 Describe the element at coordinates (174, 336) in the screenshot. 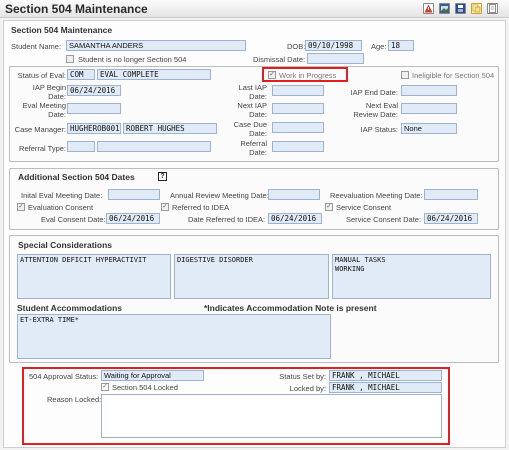

I see `accommodations-textarea: ET-EXTRA TIME*` at that location.